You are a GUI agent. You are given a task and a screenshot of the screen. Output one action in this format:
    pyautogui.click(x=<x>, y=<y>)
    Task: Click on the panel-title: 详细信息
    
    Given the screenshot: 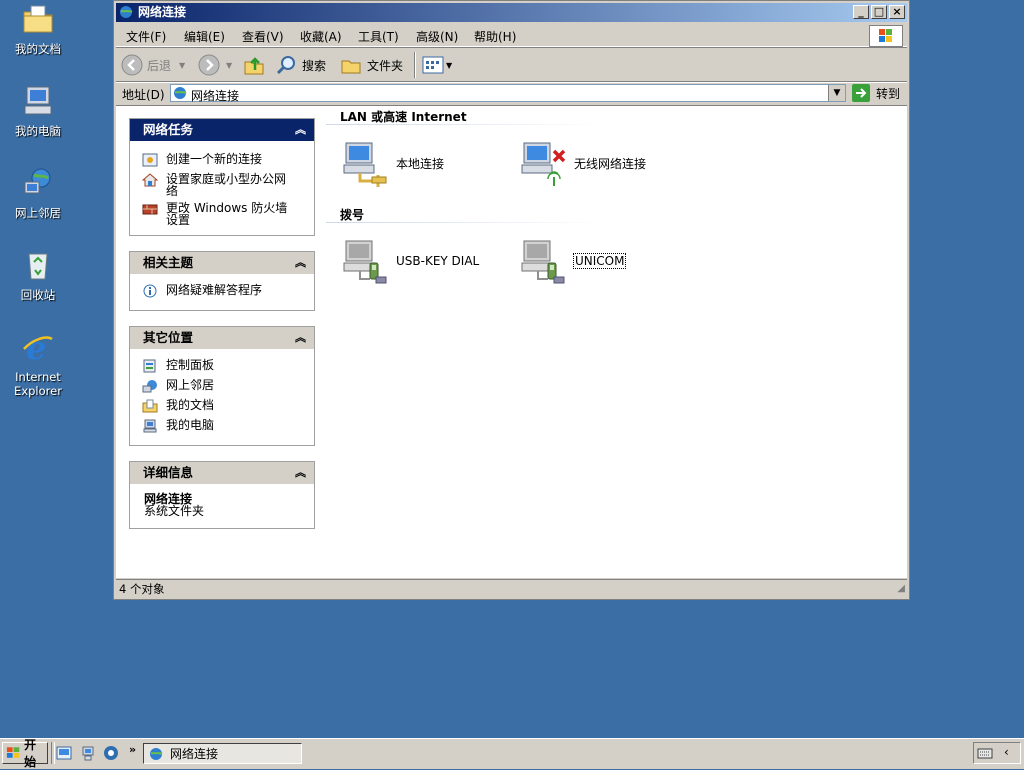 What is the action you would take?
    pyautogui.click(x=168, y=472)
    